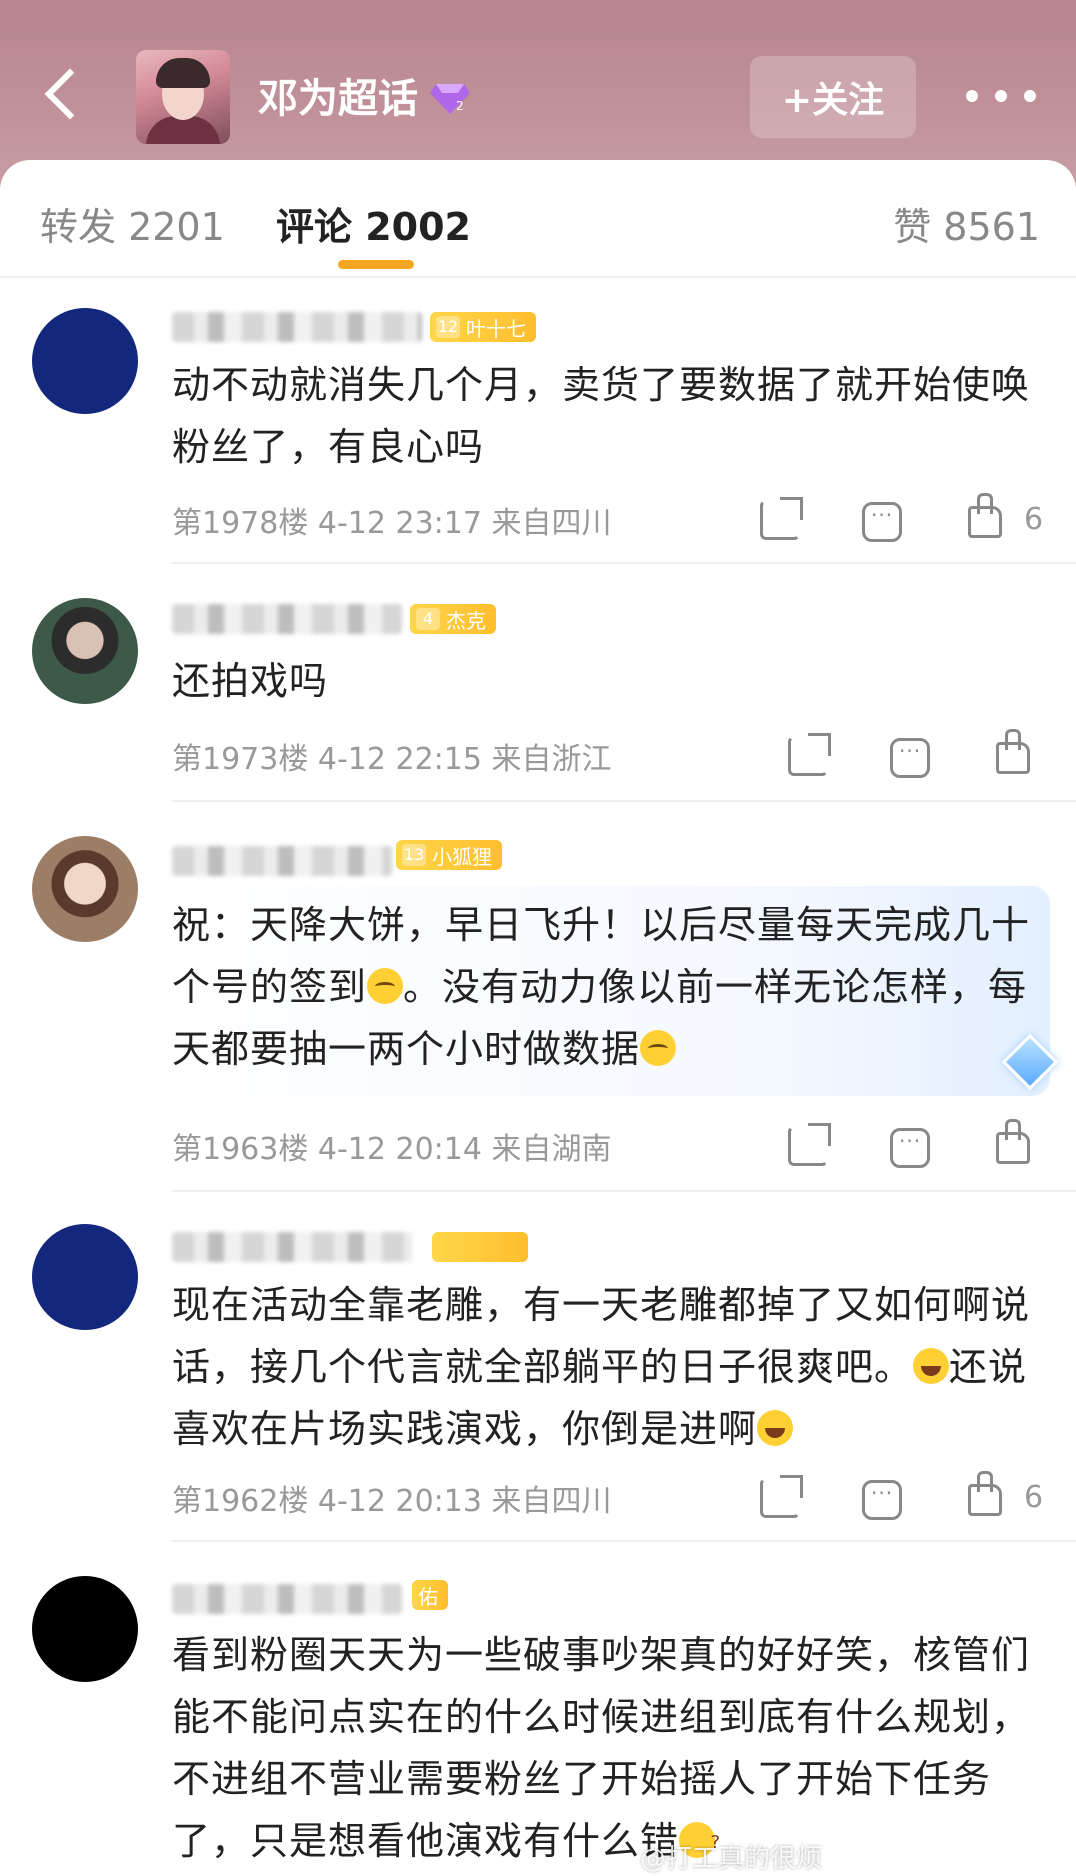  Describe the element at coordinates (414, 855) in the screenshot. I see `badge-level: 13` at that location.